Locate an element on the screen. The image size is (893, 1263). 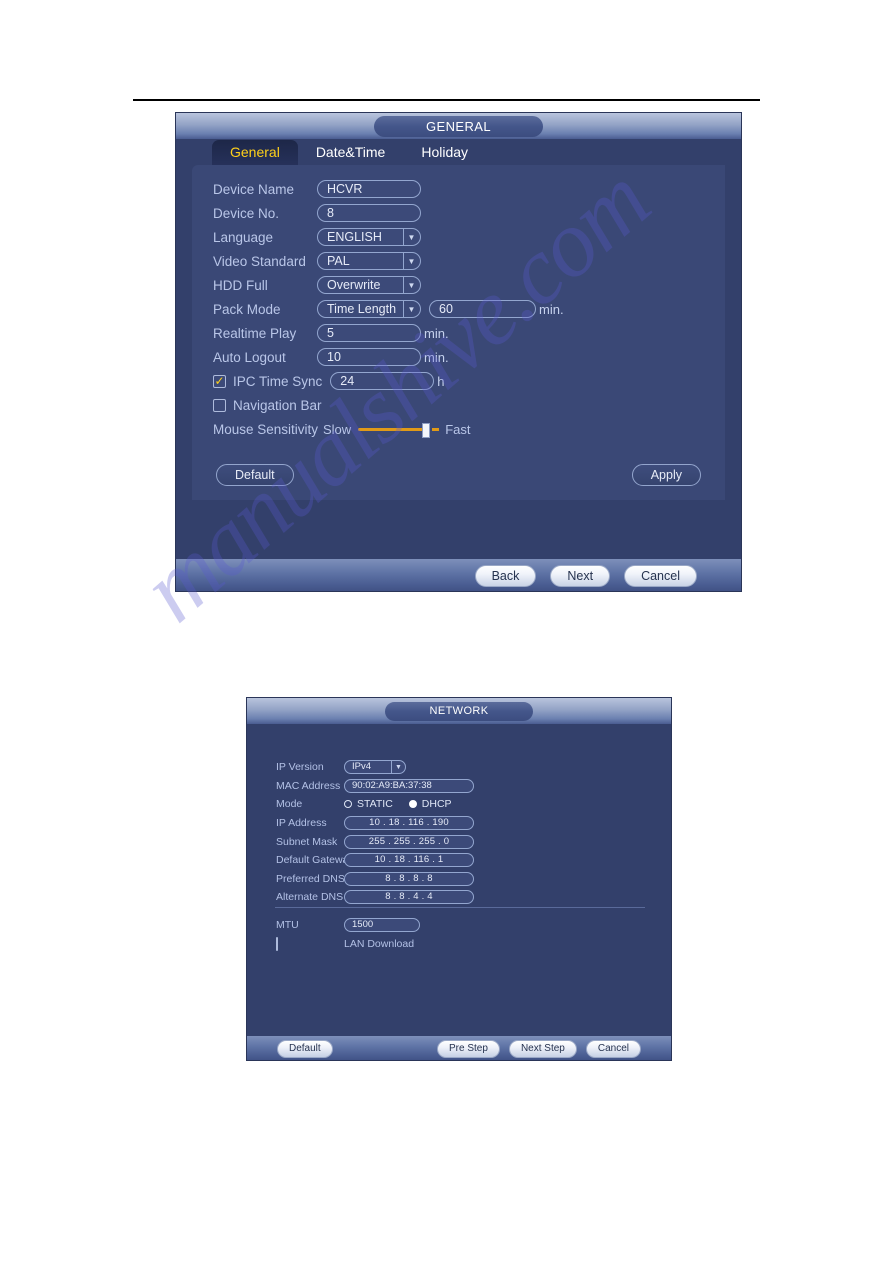
row-language: Language ENGLISH ▼ is located at coordinates (388, 237).